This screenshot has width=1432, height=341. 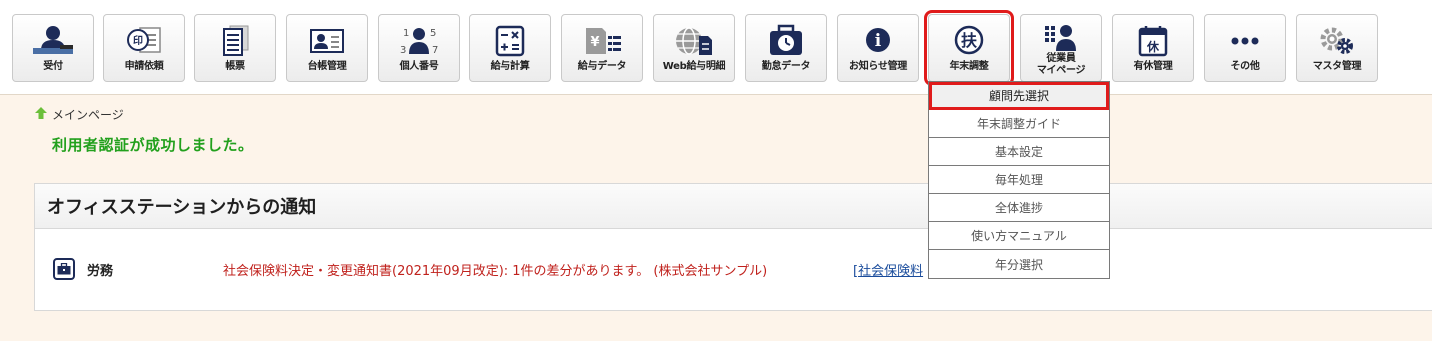 What do you see at coordinates (1019, 208) in the screenshot?
I see `menu-item-overall-progress: 全体進捗` at bounding box center [1019, 208].